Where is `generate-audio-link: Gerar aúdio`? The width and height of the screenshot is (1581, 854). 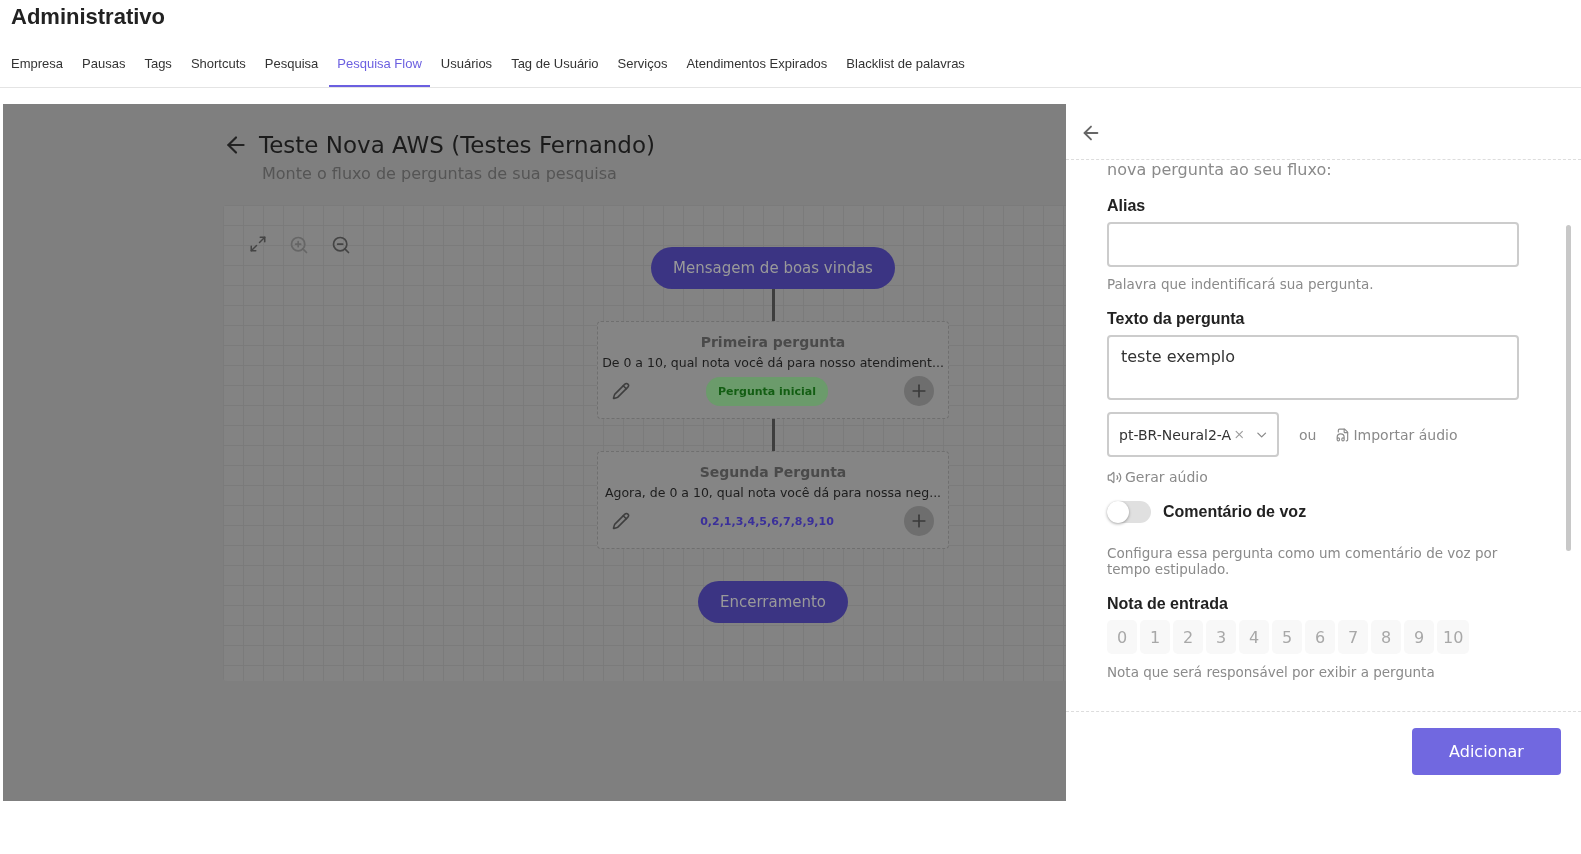 generate-audio-link: Gerar aúdio is located at coordinates (1321, 477).